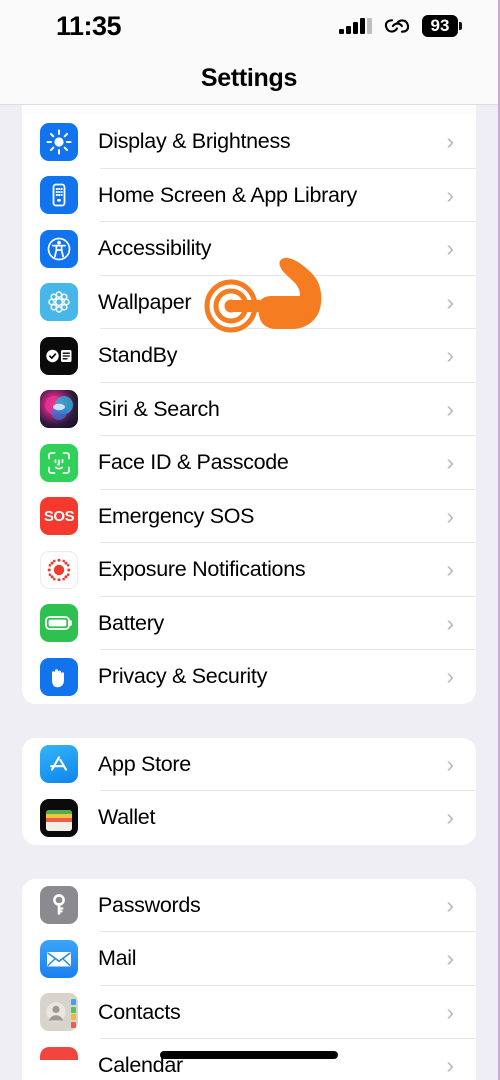  What do you see at coordinates (249, 764) in the screenshot?
I see `sidebar-item-app-store: App Store ›` at bounding box center [249, 764].